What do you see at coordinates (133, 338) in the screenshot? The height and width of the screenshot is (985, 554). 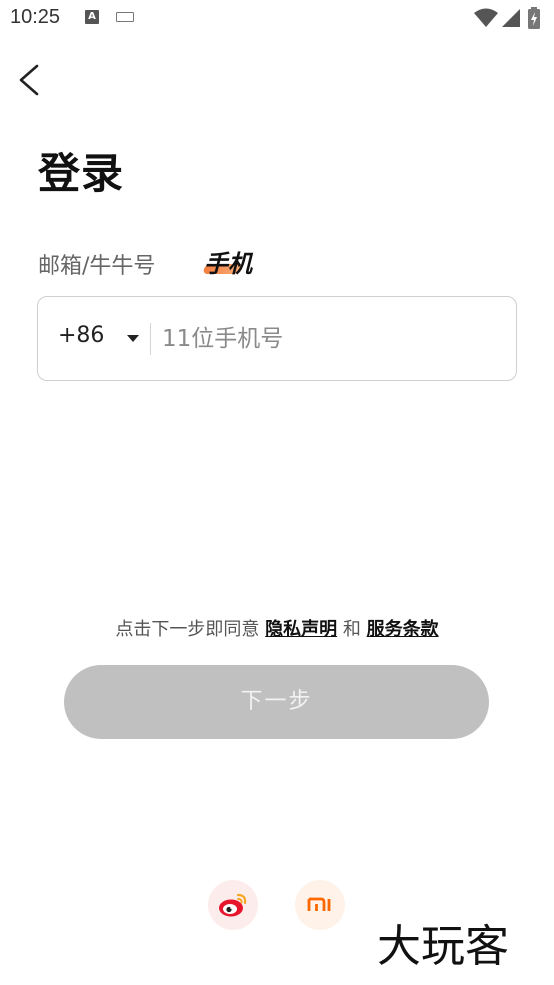 I see `caret-down-icon` at bounding box center [133, 338].